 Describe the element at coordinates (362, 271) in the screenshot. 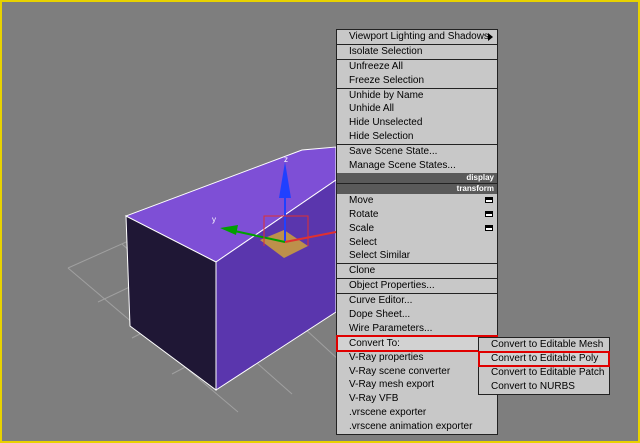

I see `menu-item-label: Clone` at that location.